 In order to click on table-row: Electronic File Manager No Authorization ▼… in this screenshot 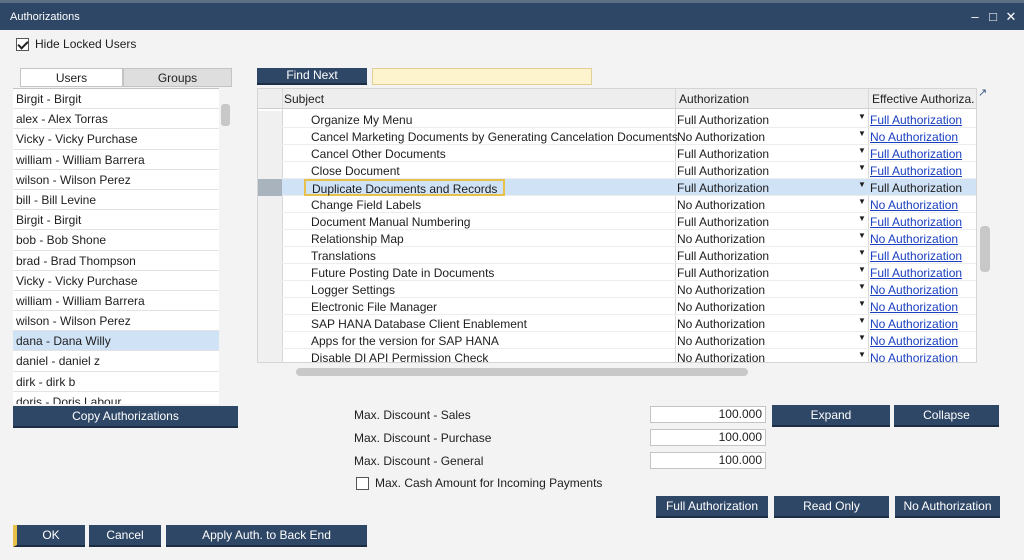, I will do `click(617, 306)`.